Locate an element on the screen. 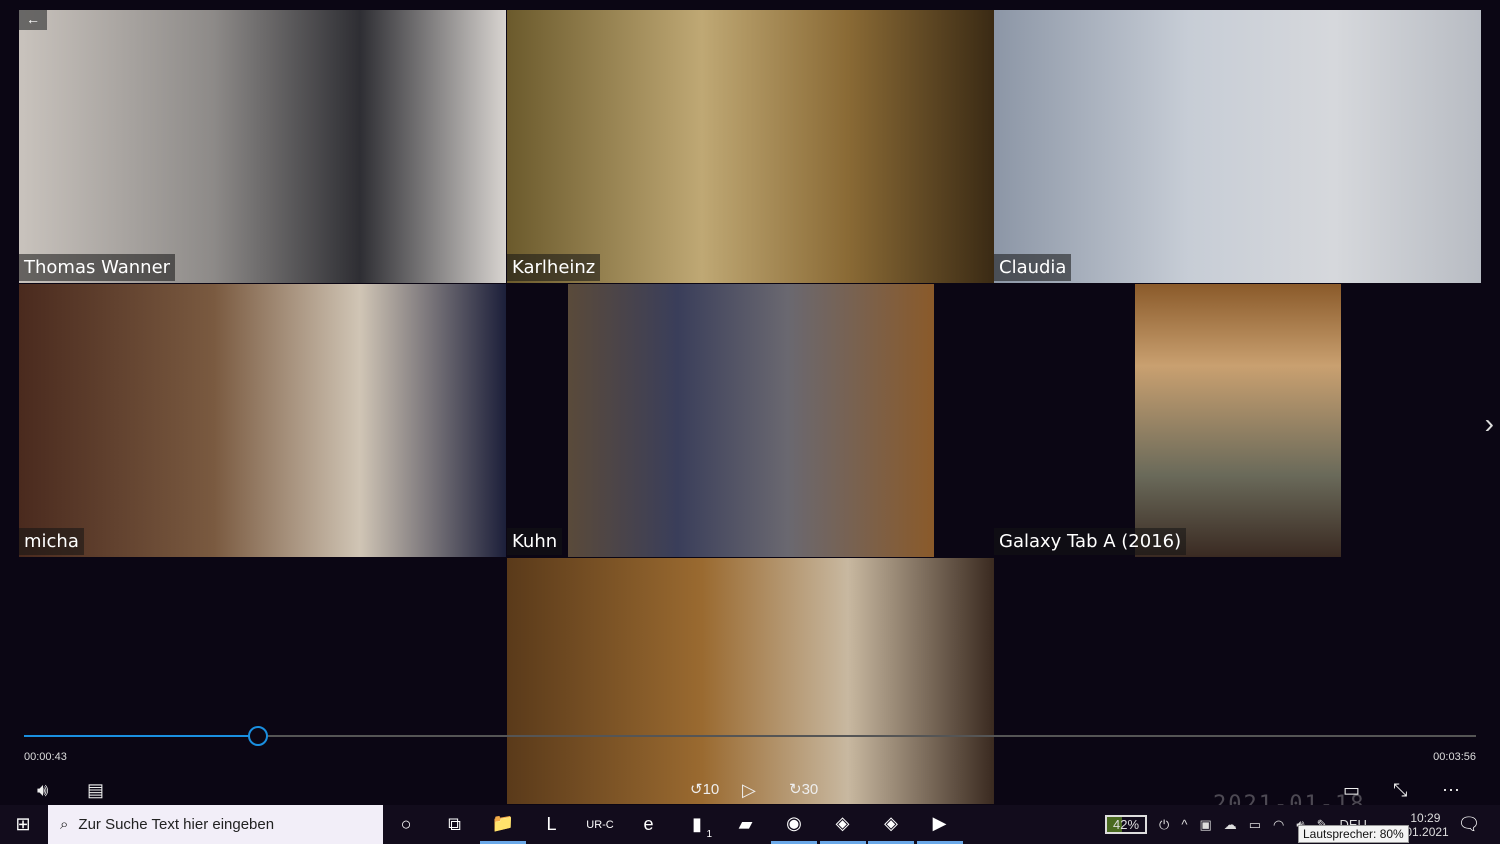 The image size is (1500, 844). play-icon: ▷ is located at coordinates (749, 790).